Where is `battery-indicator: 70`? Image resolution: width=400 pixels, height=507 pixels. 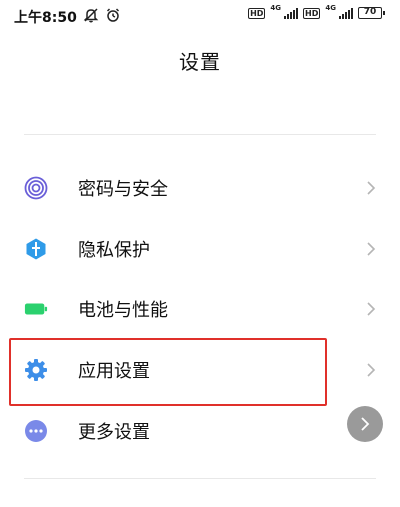
battery-indicator: 70 is located at coordinates (371, 13).